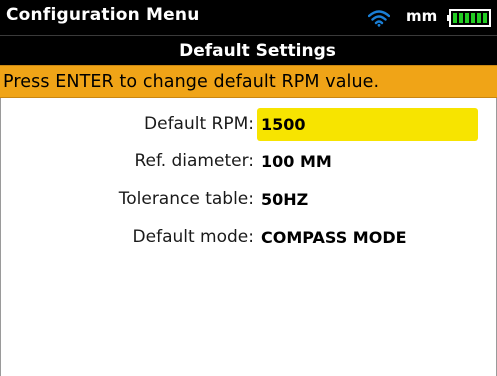 This screenshot has width=497, height=376. I want to click on setting-label: Default RPM:, so click(199, 124).